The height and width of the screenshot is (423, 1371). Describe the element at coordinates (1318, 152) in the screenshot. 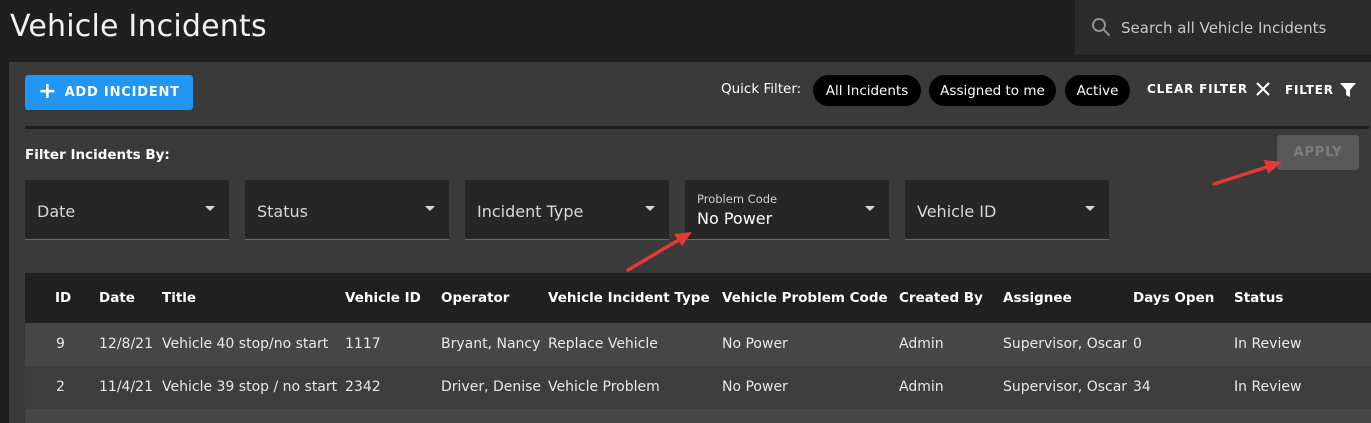

I see `apply-button: APPLY` at that location.